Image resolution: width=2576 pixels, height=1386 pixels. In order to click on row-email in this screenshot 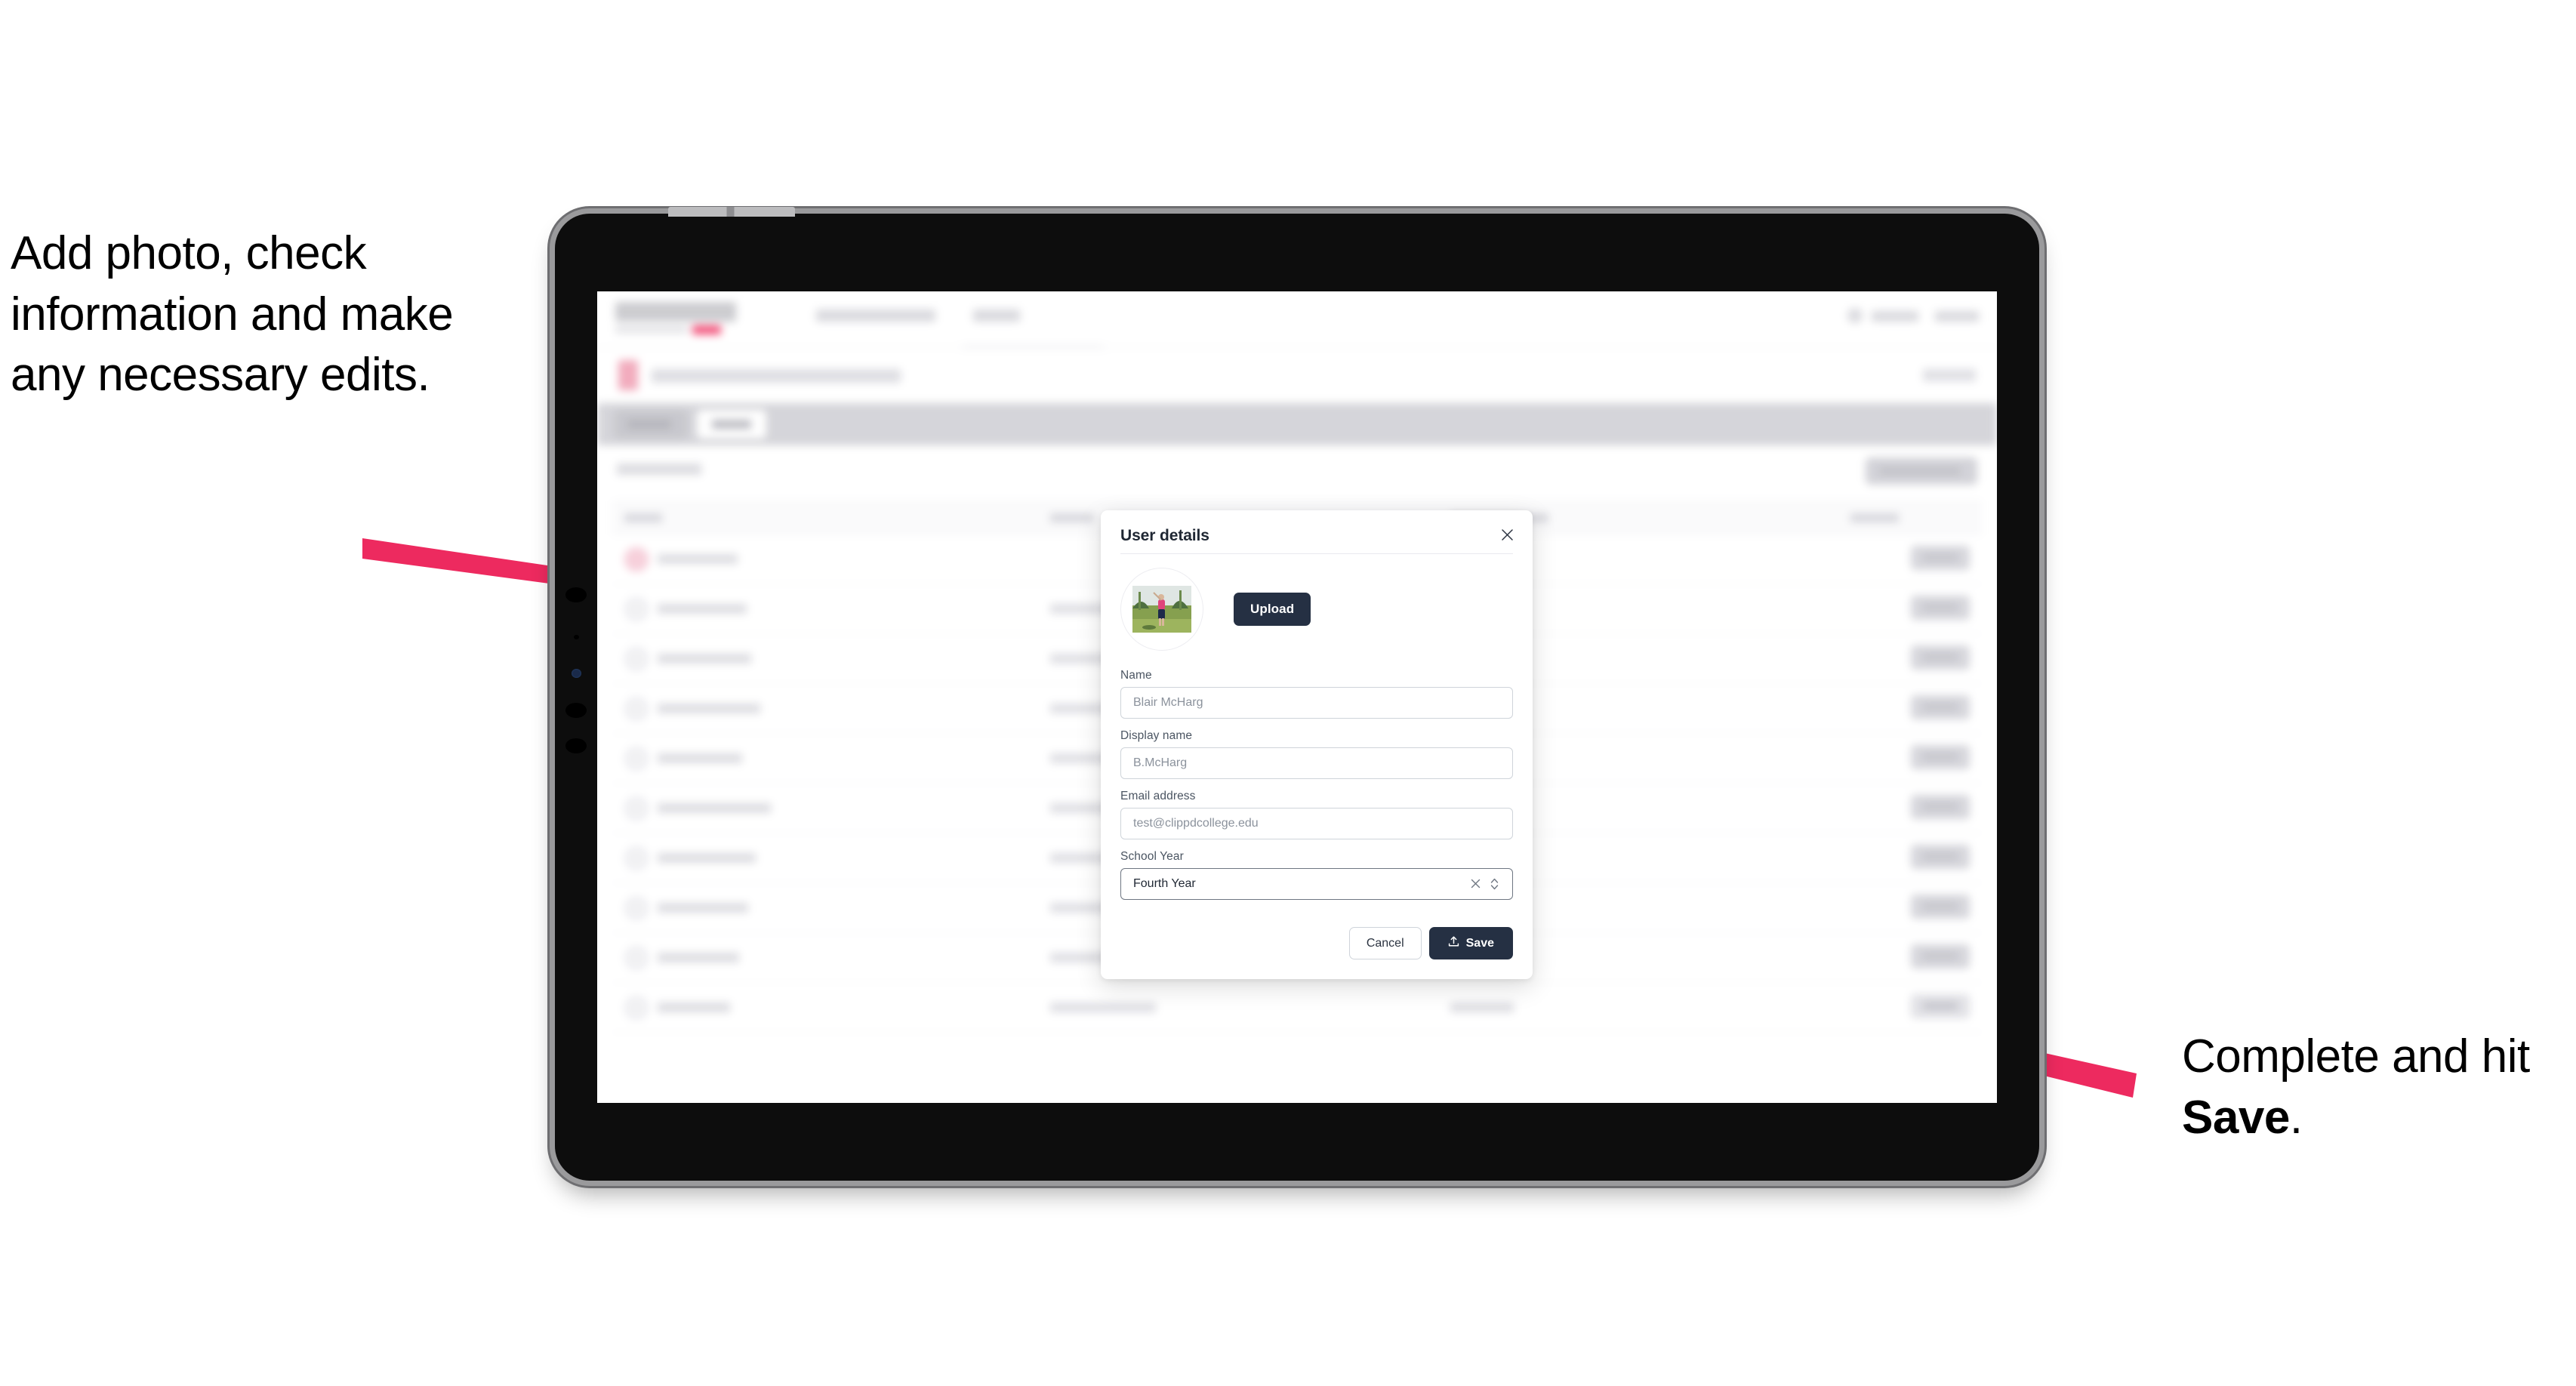, I will do `click(1103, 1007)`.